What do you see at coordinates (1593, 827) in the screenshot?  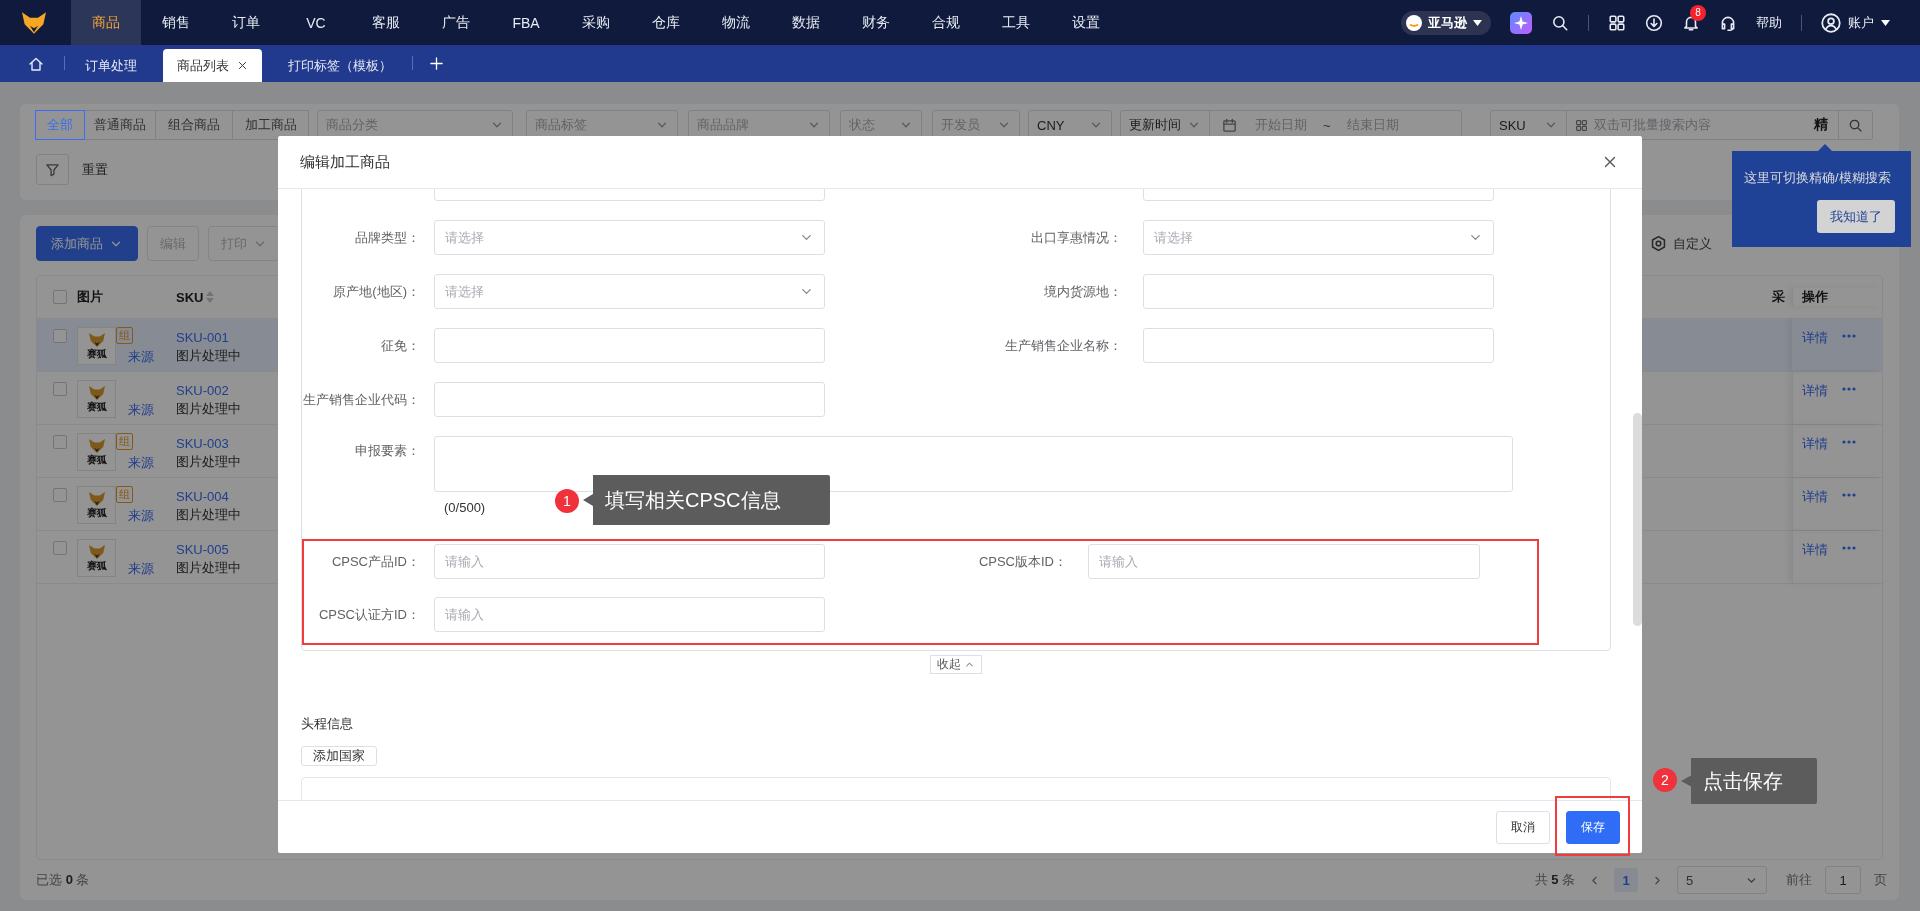 I see `save-button: 保存` at bounding box center [1593, 827].